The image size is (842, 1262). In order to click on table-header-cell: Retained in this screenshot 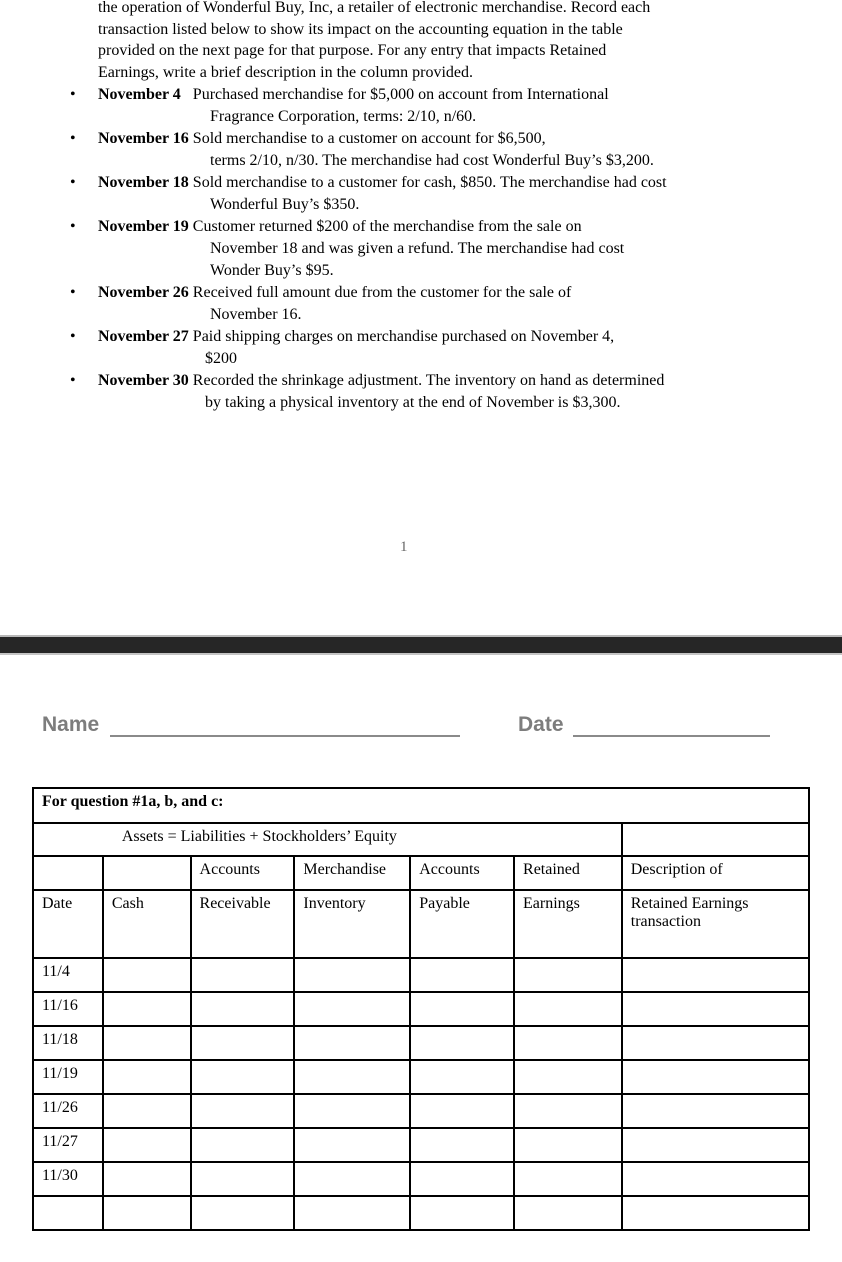, I will do `click(568, 873)`.